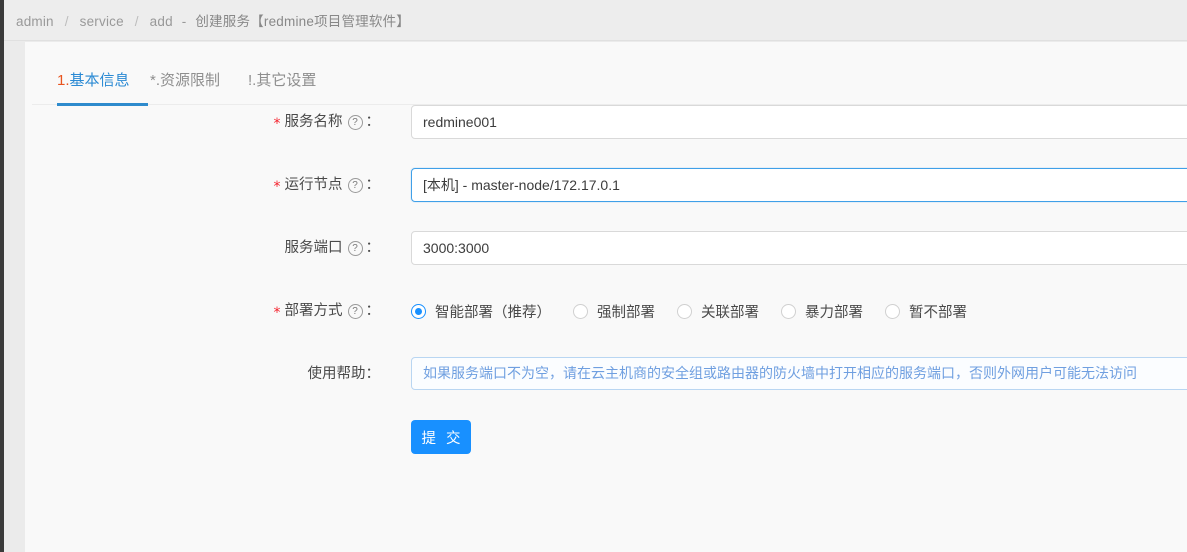 The width and height of the screenshot is (1187, 552). Describe the element at coordinates (202, 248) in the screenshot. I see `label-service-port: 服务端口?：` at that location.